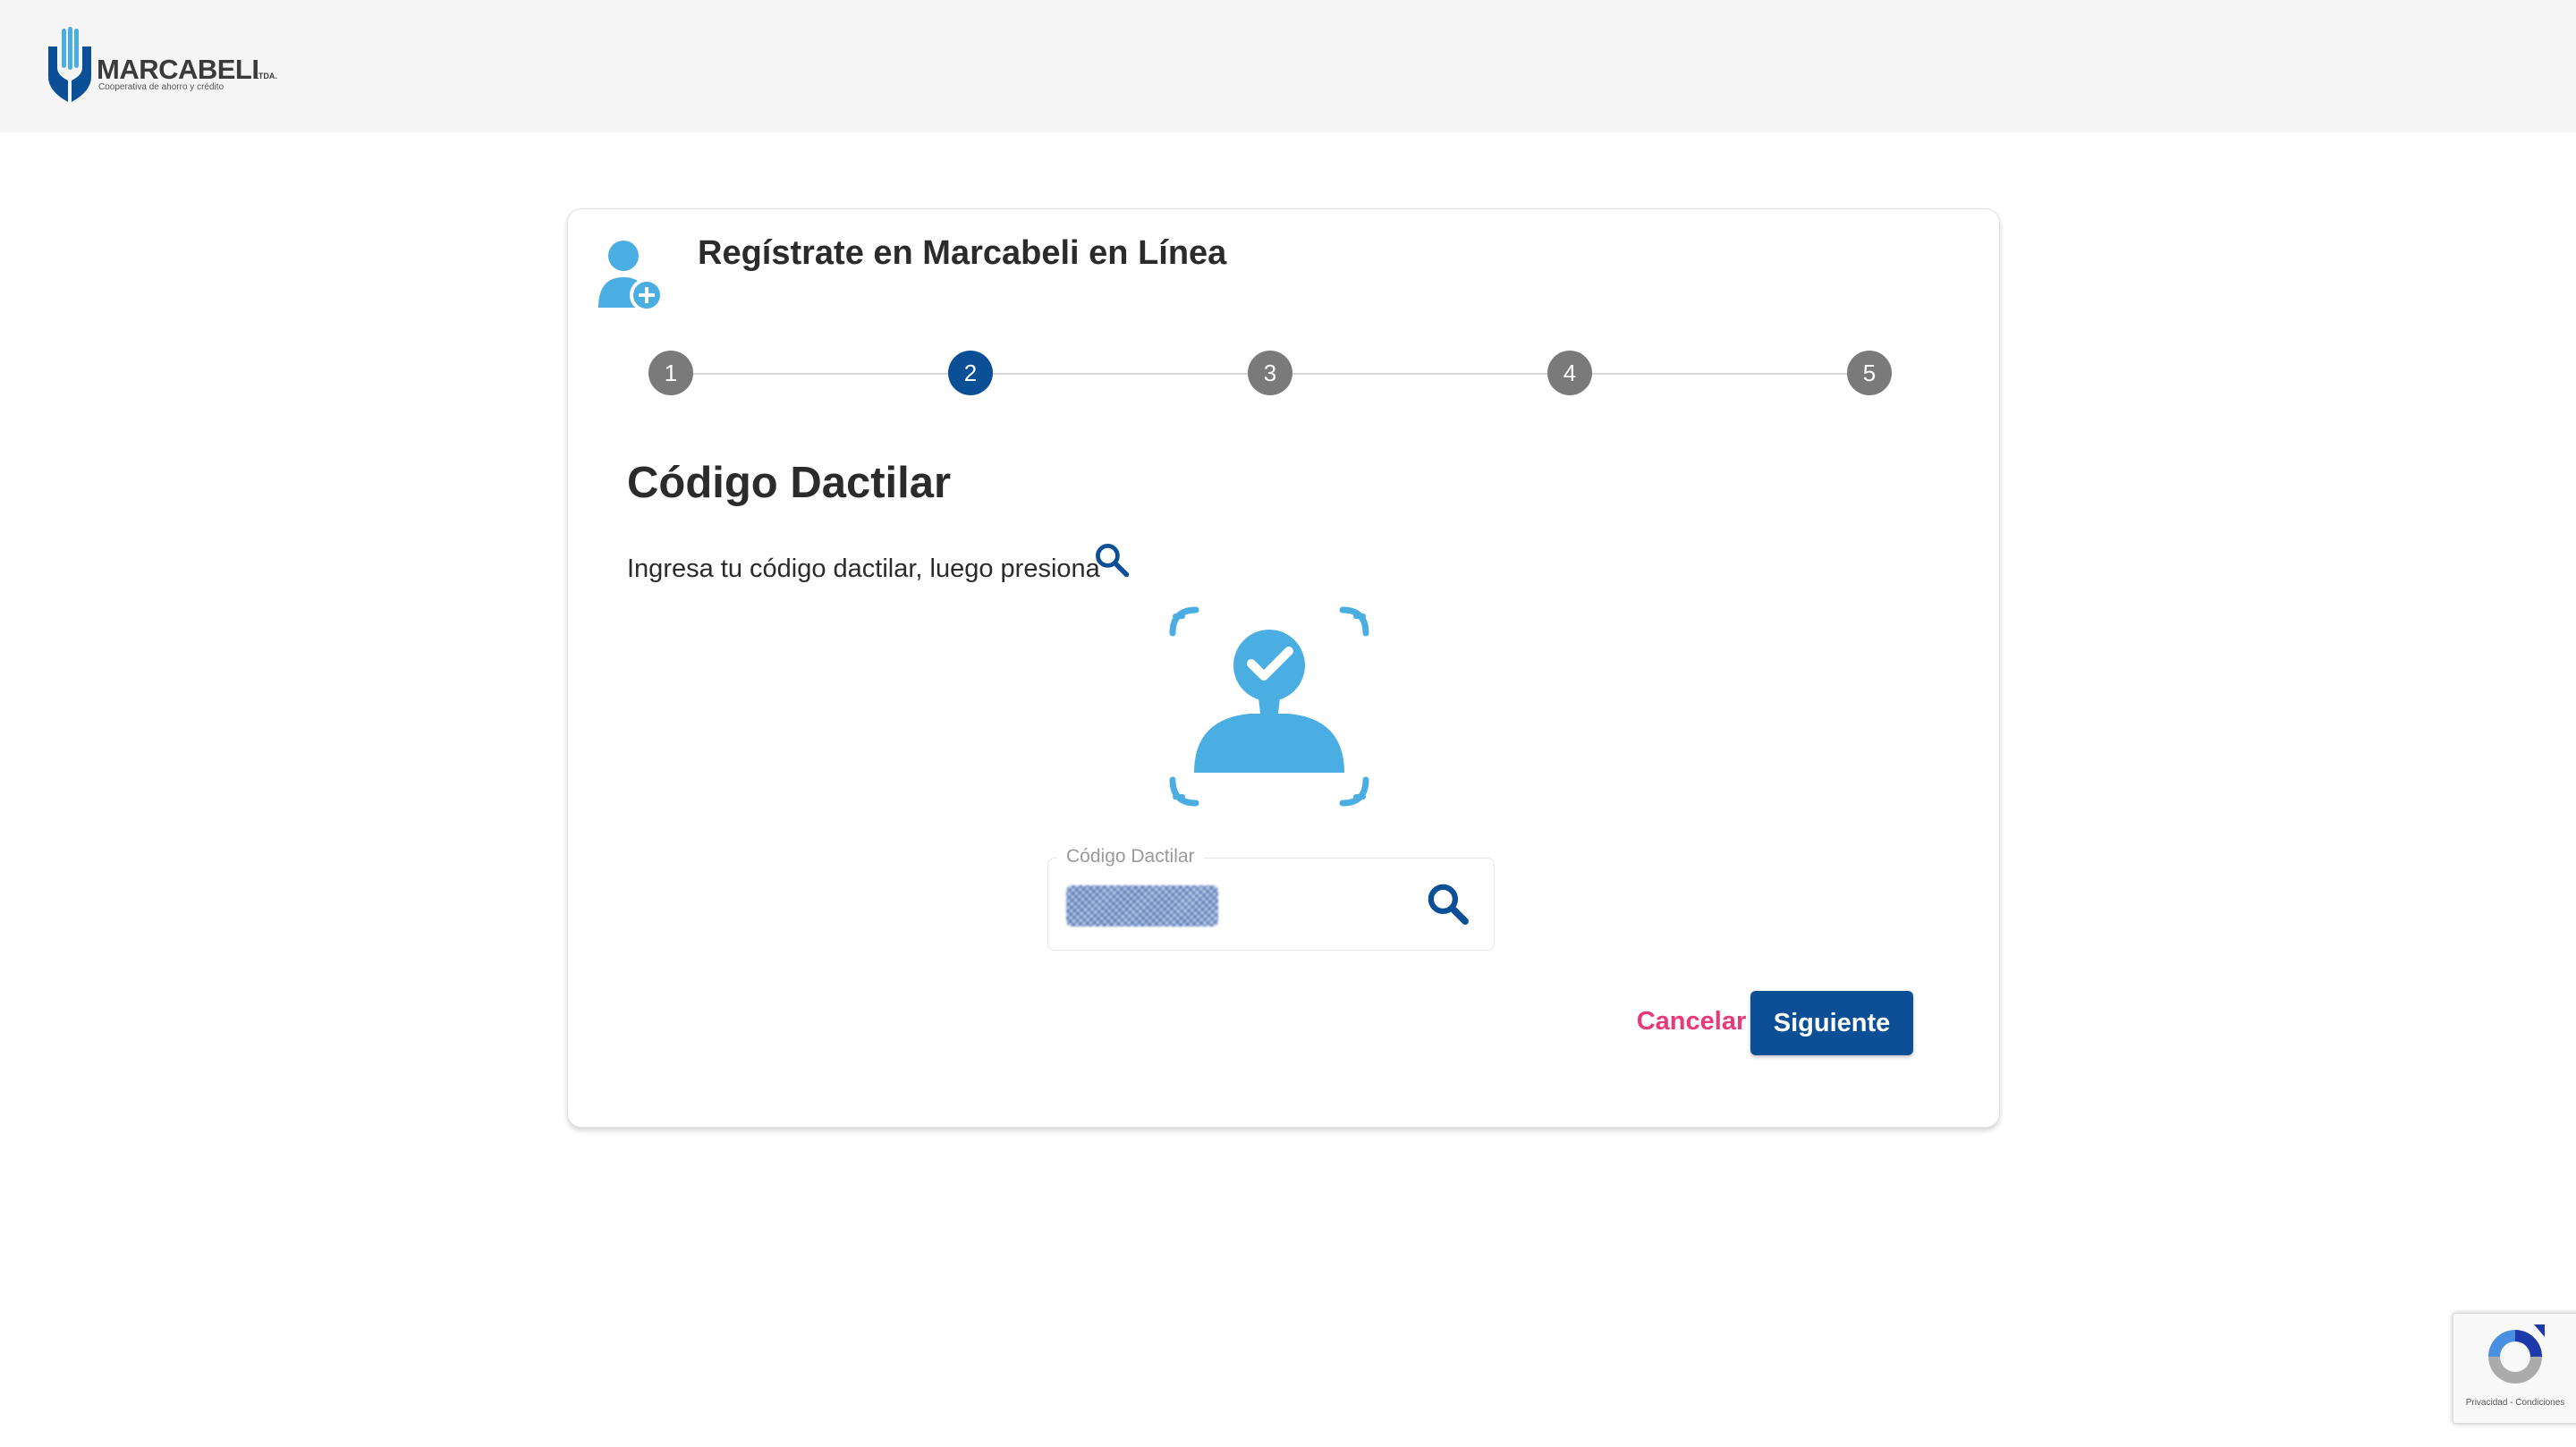  I want to click on cancel-button: Cancelar, so click(1691, 1021).